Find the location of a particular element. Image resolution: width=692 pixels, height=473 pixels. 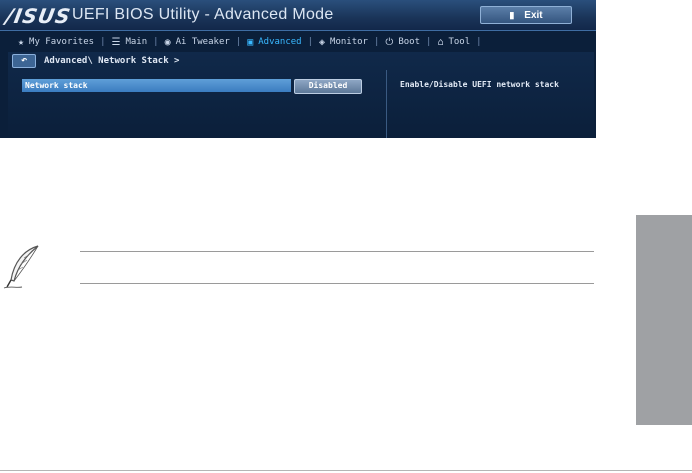

note-rule-top is located at coordinates (337, 251).